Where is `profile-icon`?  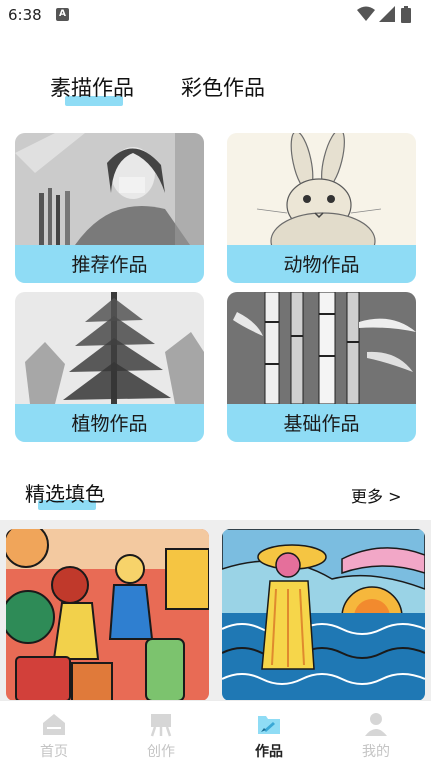 profile-icon is located at coordinates (376, 724).